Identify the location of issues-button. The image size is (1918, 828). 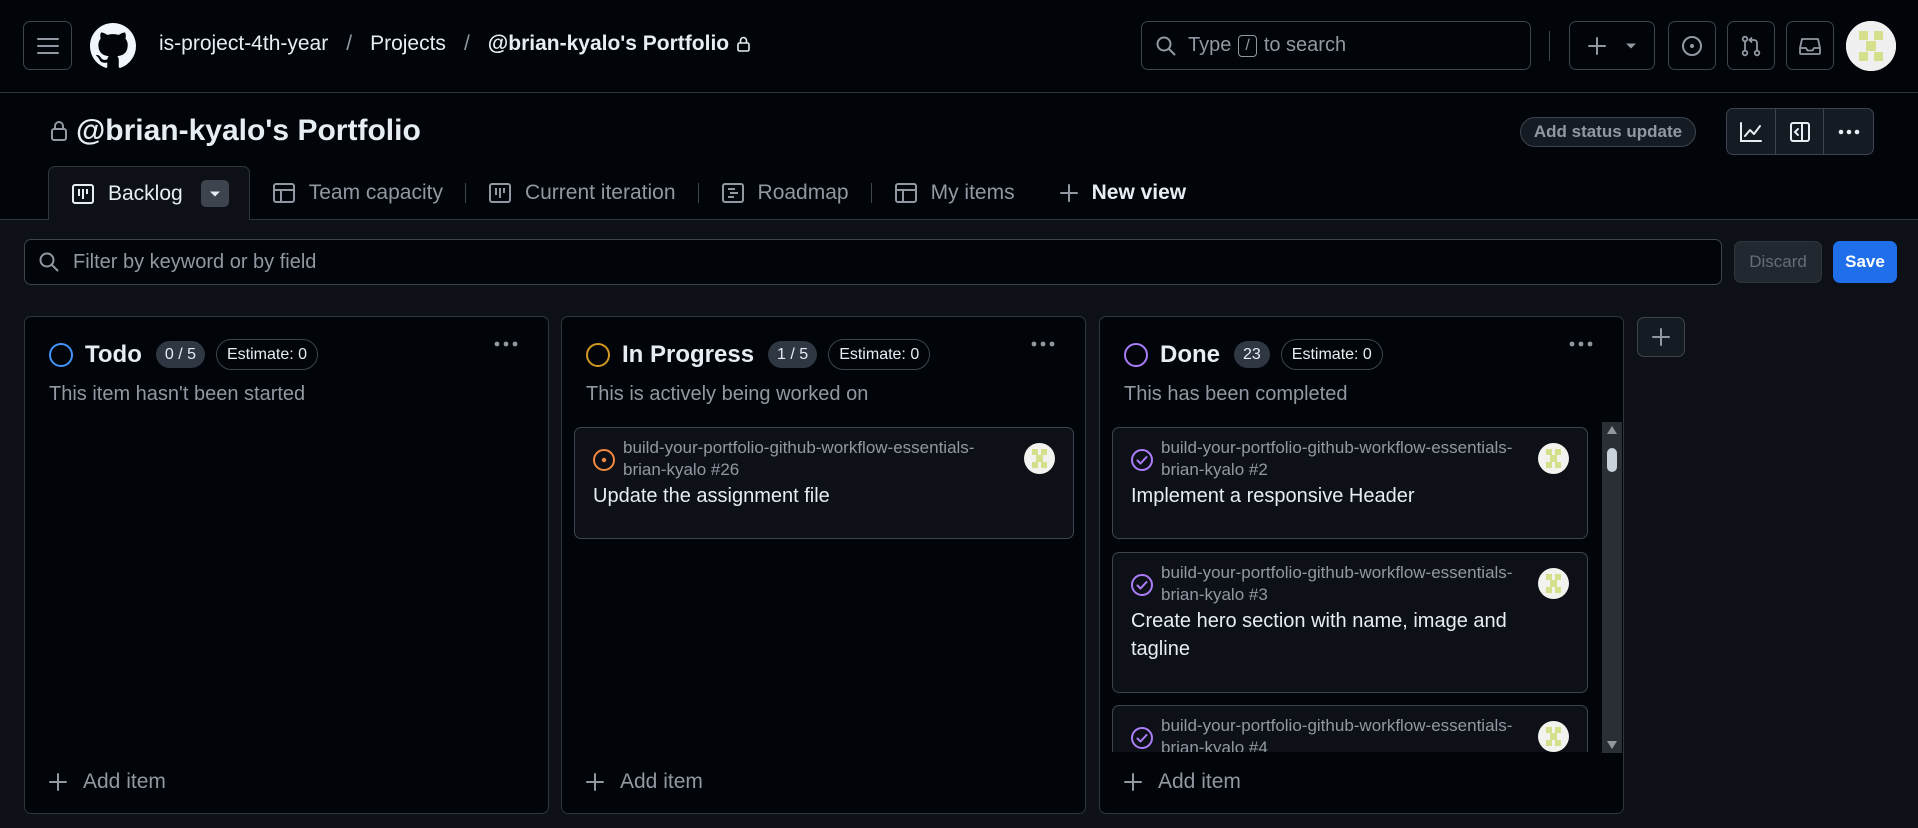
(1692, 45).